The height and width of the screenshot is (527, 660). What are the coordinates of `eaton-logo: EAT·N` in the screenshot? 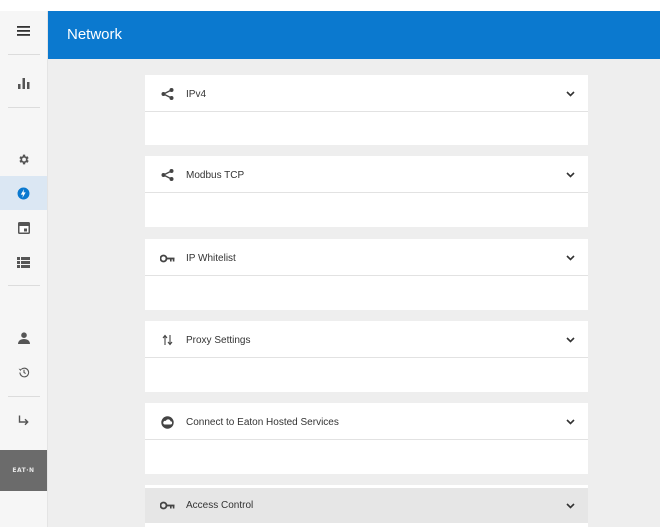 It's located at (23, 470).